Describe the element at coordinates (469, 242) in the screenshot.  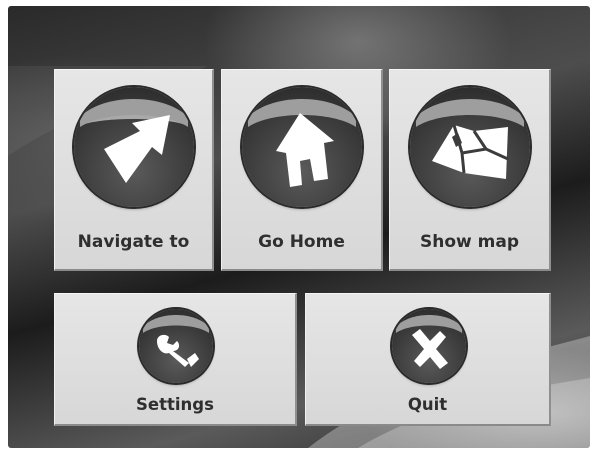
I see `show-map-label: Show map` at that location.